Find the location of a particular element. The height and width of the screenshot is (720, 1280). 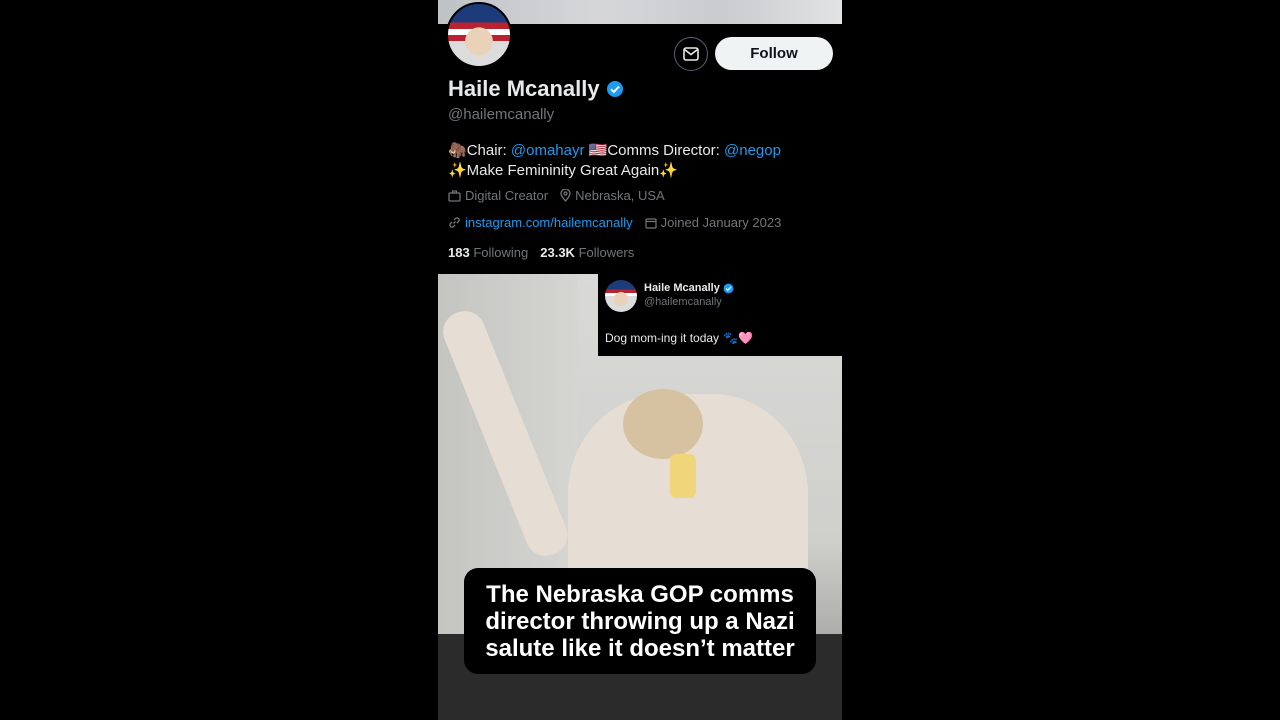

joined-label: Joined January 2023 is located at coordinates (721, 222).